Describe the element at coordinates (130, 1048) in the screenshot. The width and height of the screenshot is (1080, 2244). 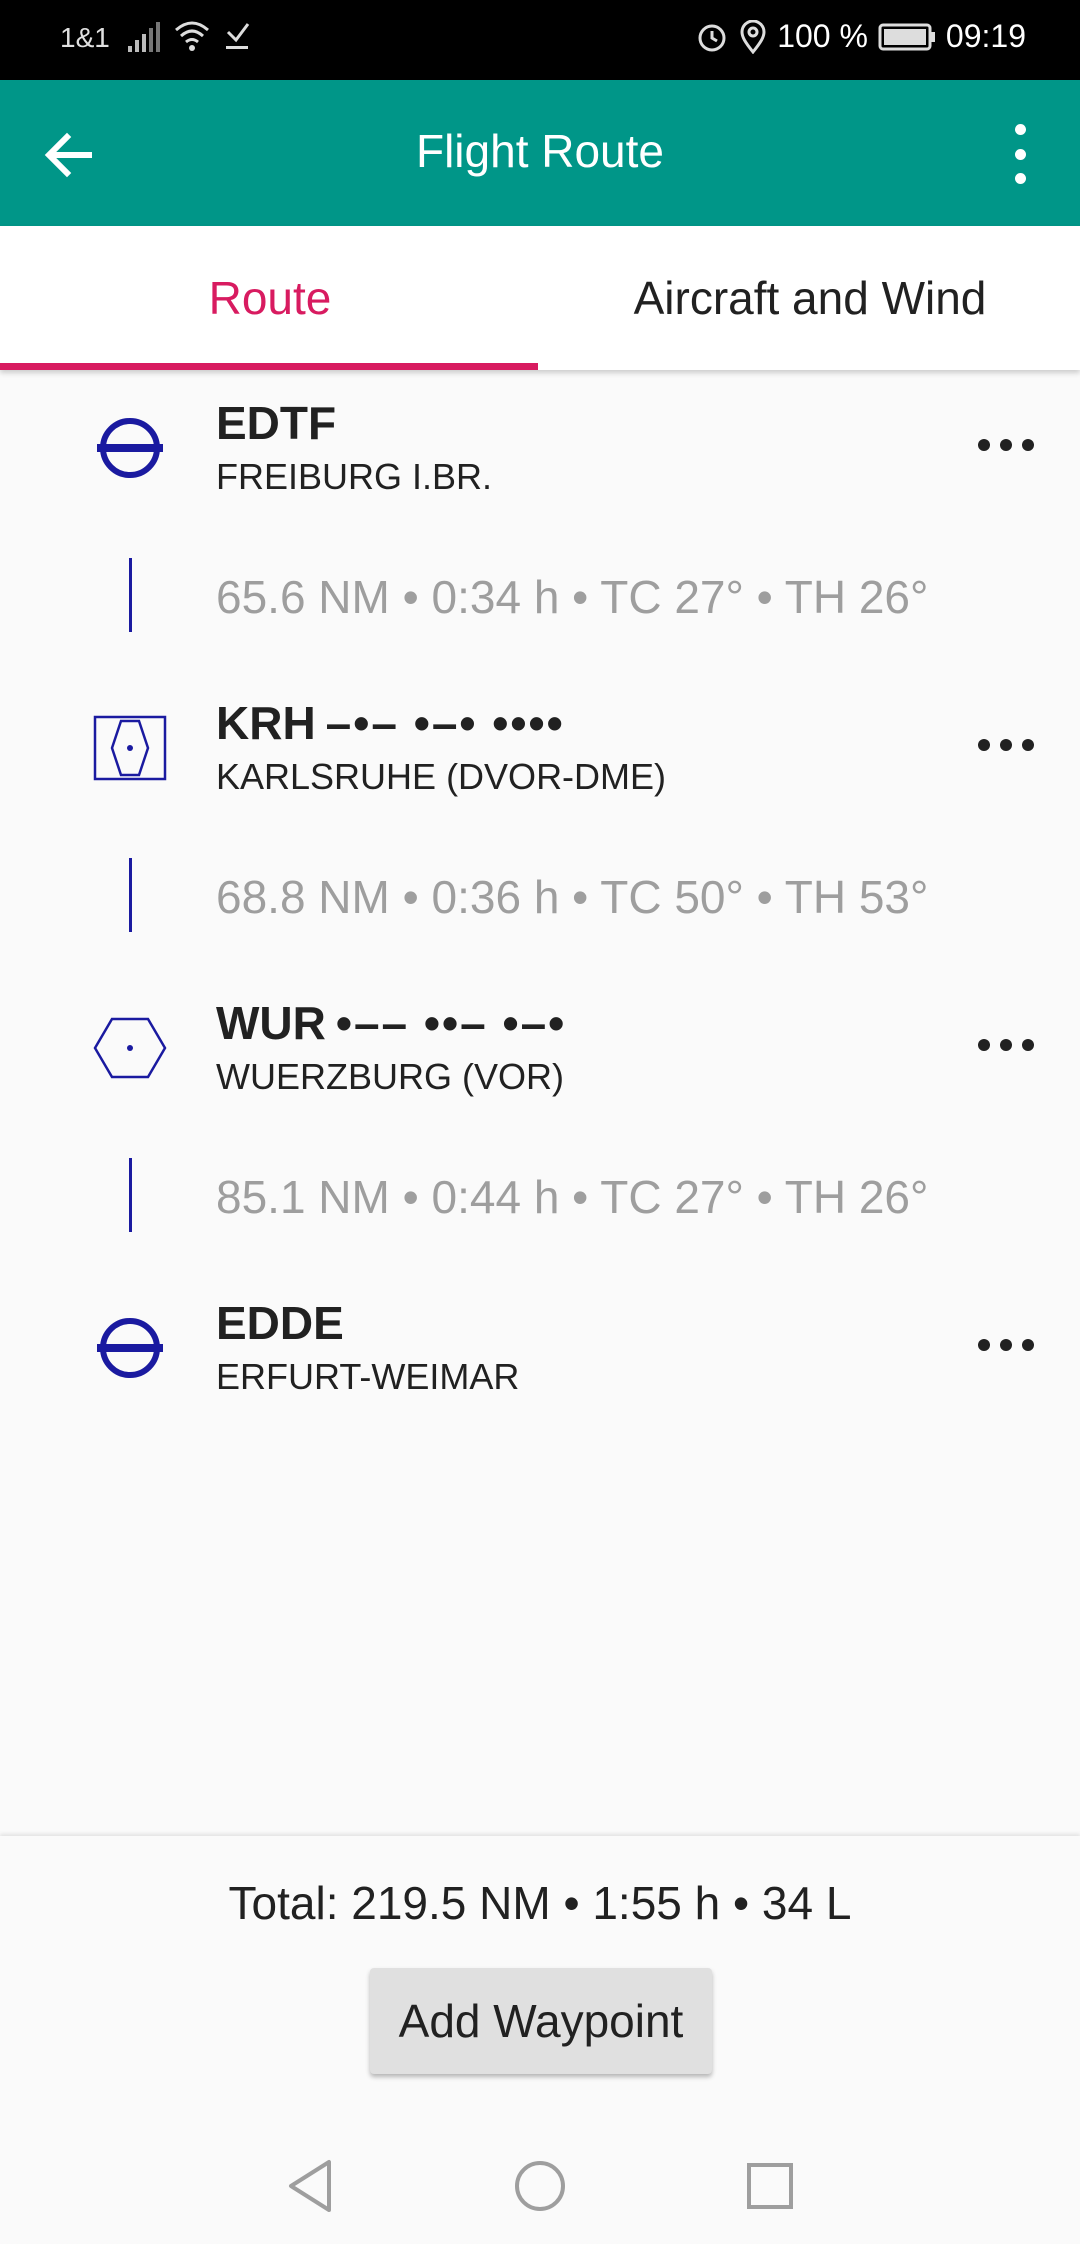
I see `vor-icon` at that location.